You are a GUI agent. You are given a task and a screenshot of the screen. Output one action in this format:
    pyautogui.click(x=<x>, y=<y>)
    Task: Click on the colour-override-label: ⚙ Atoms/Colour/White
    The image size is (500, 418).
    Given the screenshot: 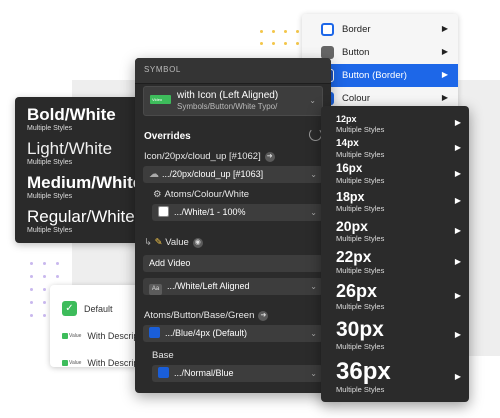 What is the action you would take?
    pyautogui.click(x=201, y=194)
    